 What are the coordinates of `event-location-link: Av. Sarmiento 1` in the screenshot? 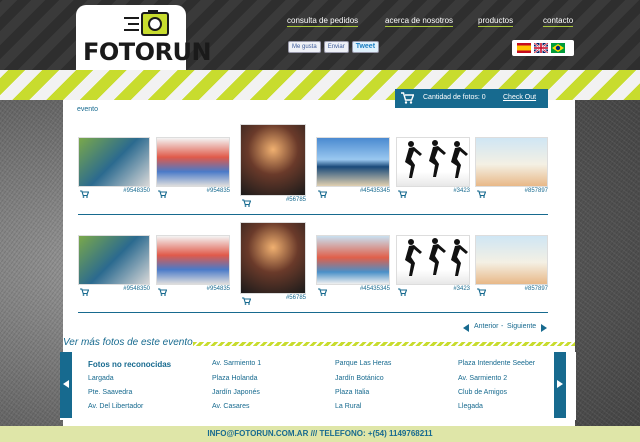 It's located at (236, 363).